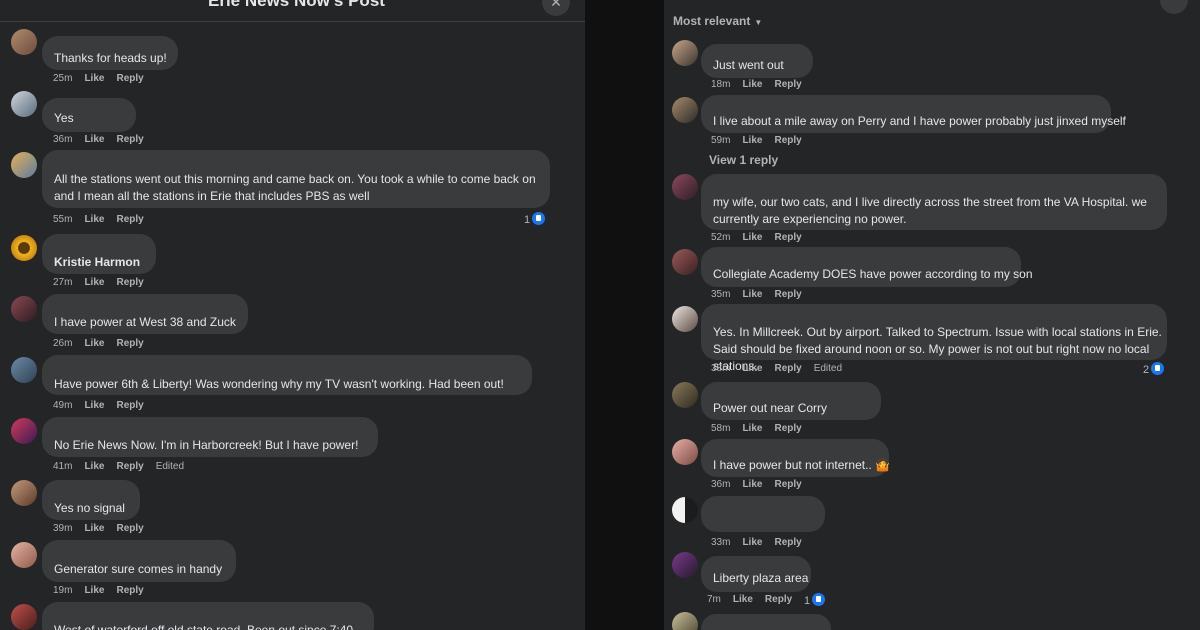 The width and height of the screenshot is (1200, 630). Describe the element at coordinates (720, 140) in the screenshot. I see `comment-time: 59m` at that location.